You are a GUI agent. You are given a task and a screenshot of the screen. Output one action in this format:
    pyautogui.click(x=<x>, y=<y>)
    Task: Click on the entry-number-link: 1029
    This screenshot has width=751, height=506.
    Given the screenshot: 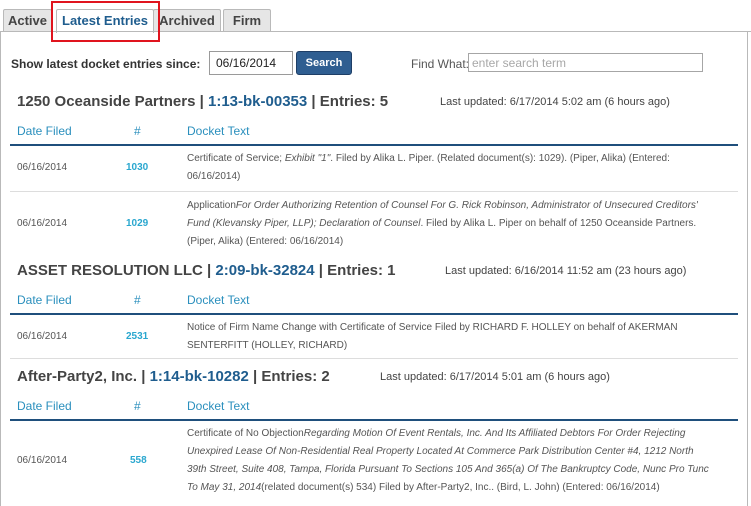 What is the action you would take?
    pyautogui.click(x=137, y=224)
    